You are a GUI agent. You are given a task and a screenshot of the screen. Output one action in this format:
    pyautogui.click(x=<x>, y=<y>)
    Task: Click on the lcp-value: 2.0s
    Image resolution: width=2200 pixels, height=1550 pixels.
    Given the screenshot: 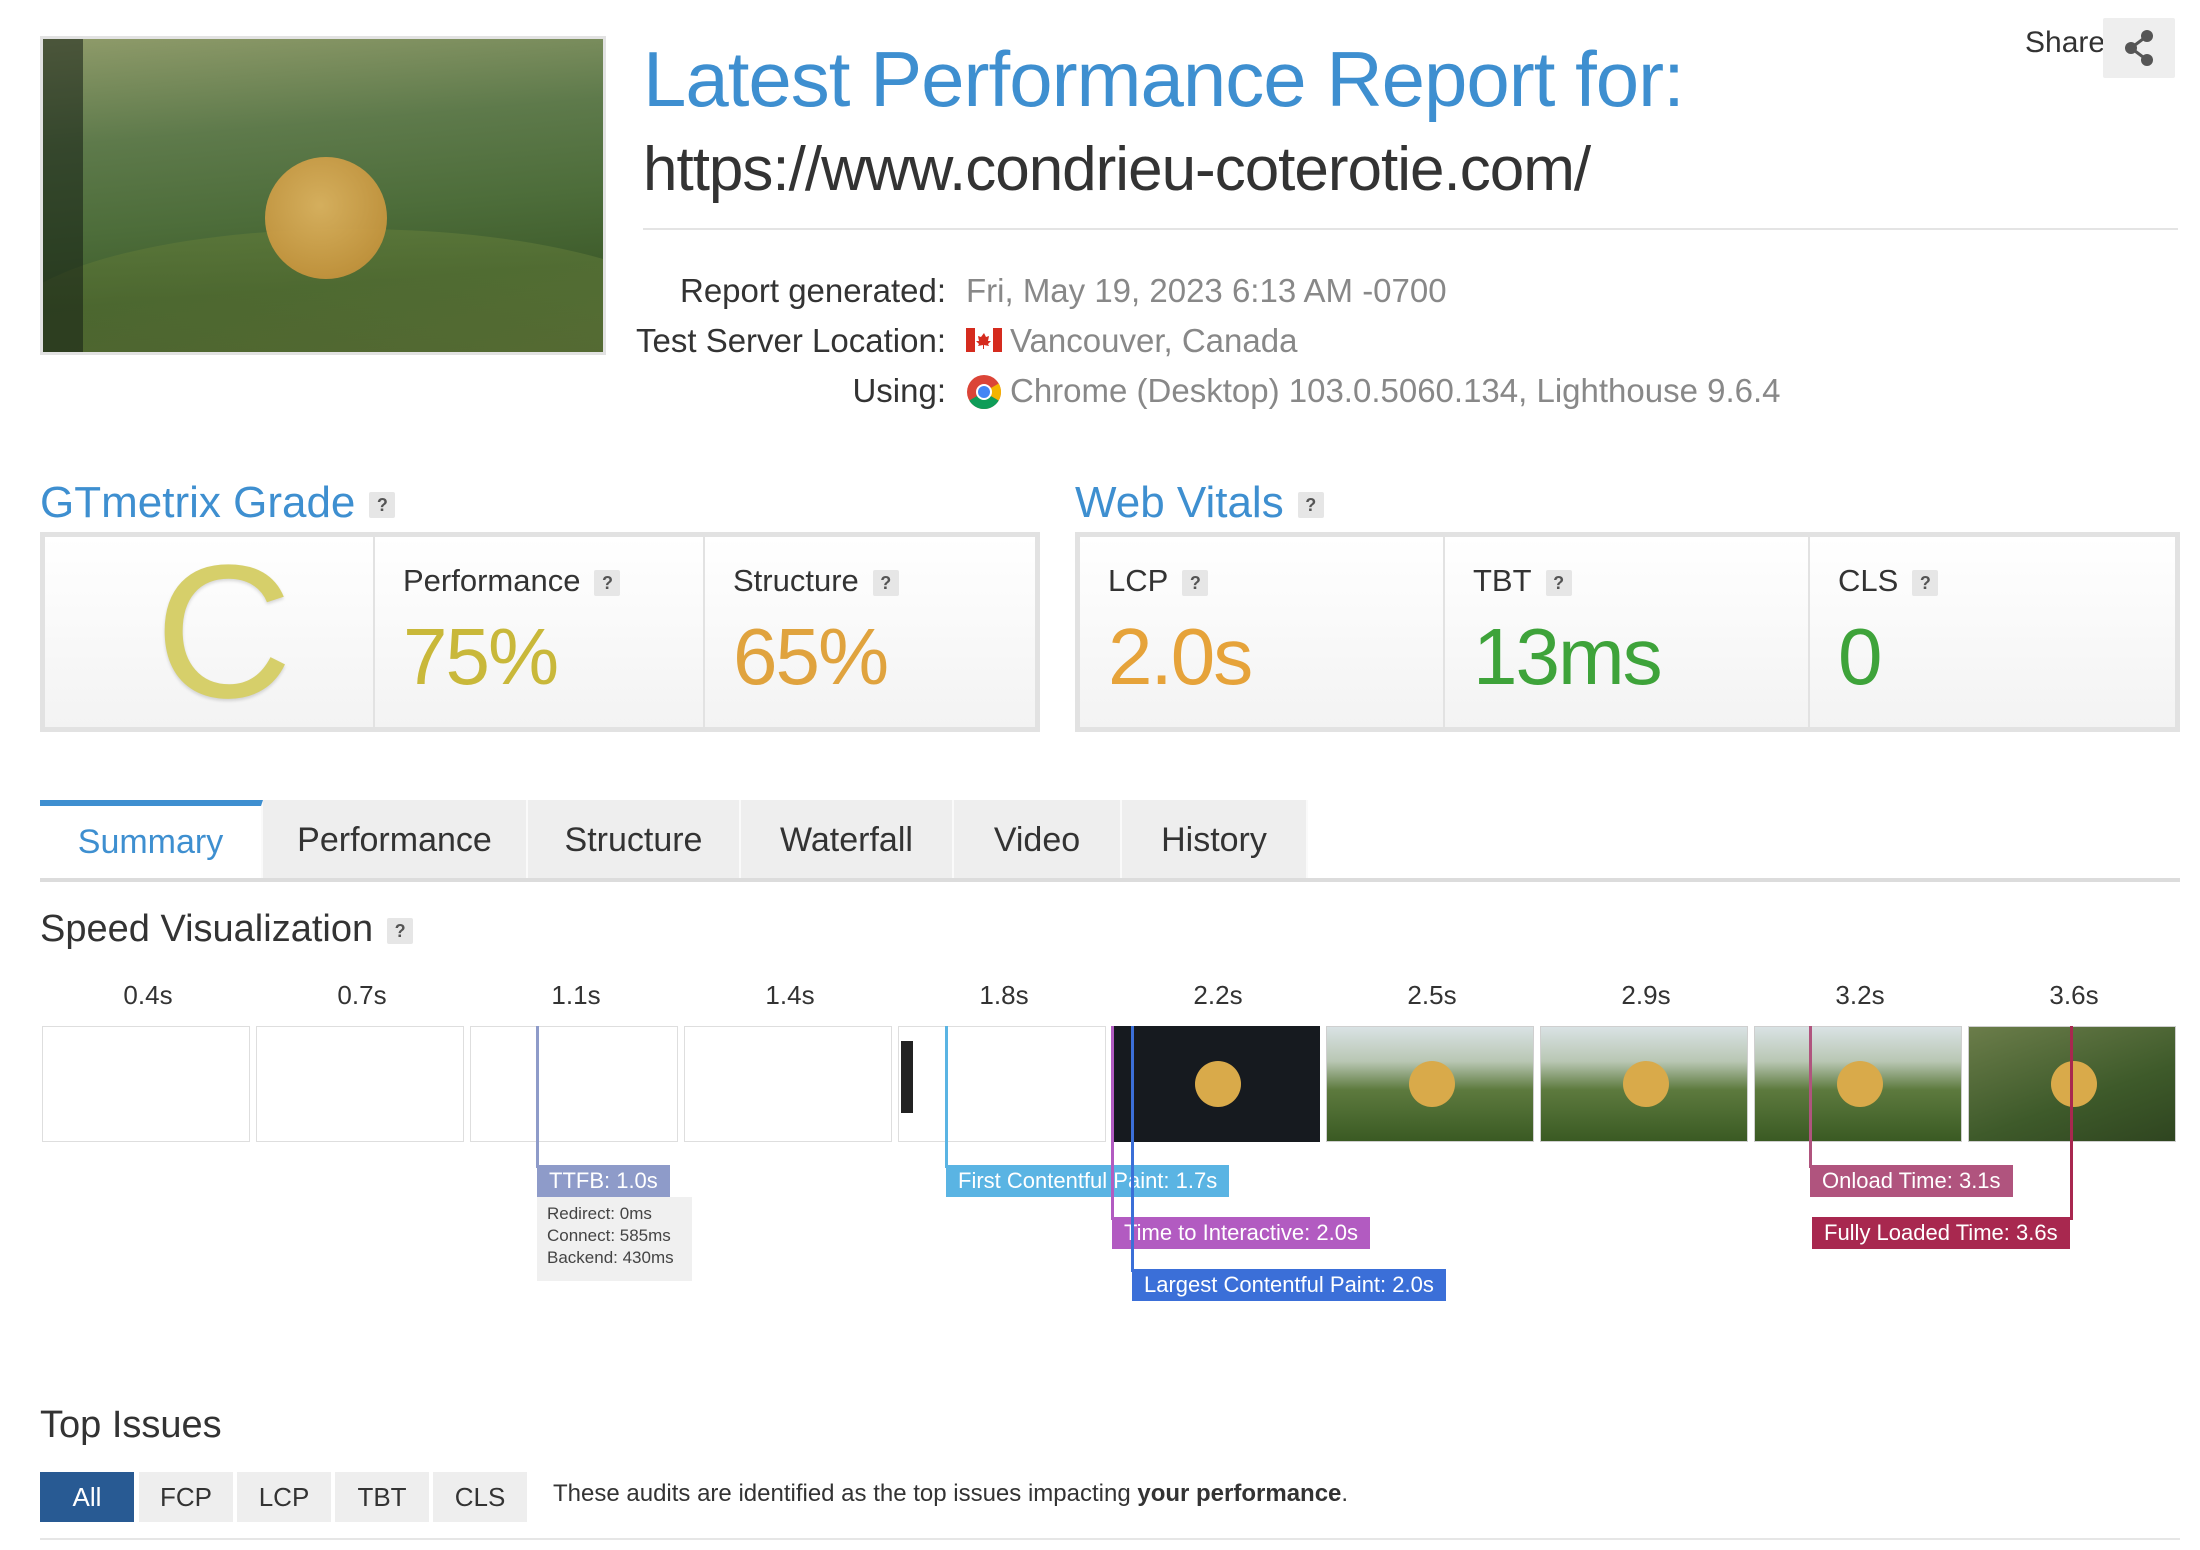 What is the action you would take?
    pyautogui.click(x=1180, y=656)
    